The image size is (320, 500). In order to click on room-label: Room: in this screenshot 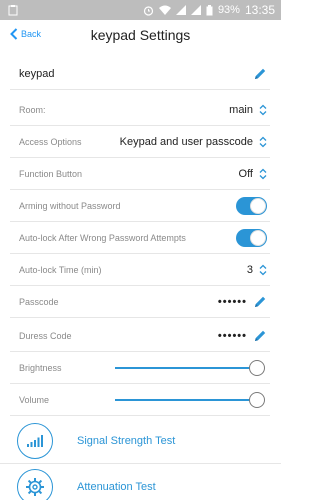, I will do `click(32, 109)`.